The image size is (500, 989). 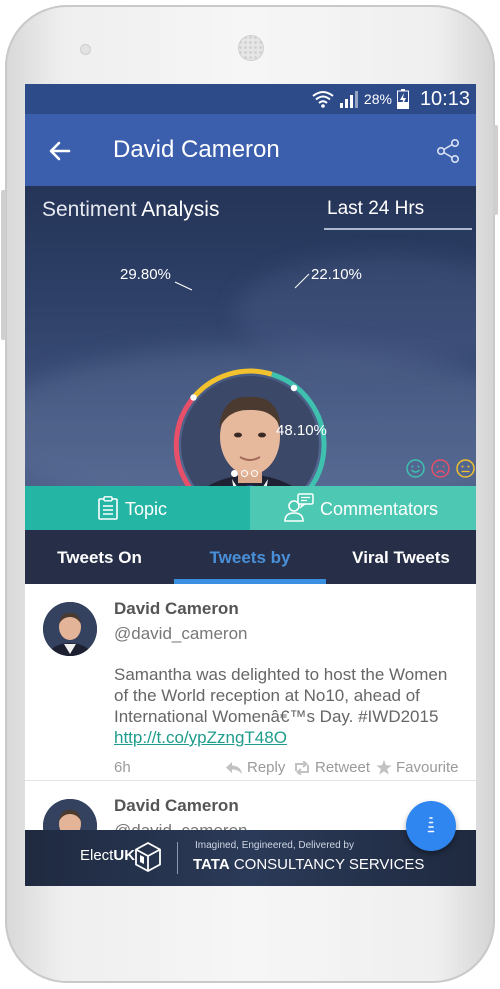 I want to click on brand-text-bold: UK, so click(x=124, y=855).